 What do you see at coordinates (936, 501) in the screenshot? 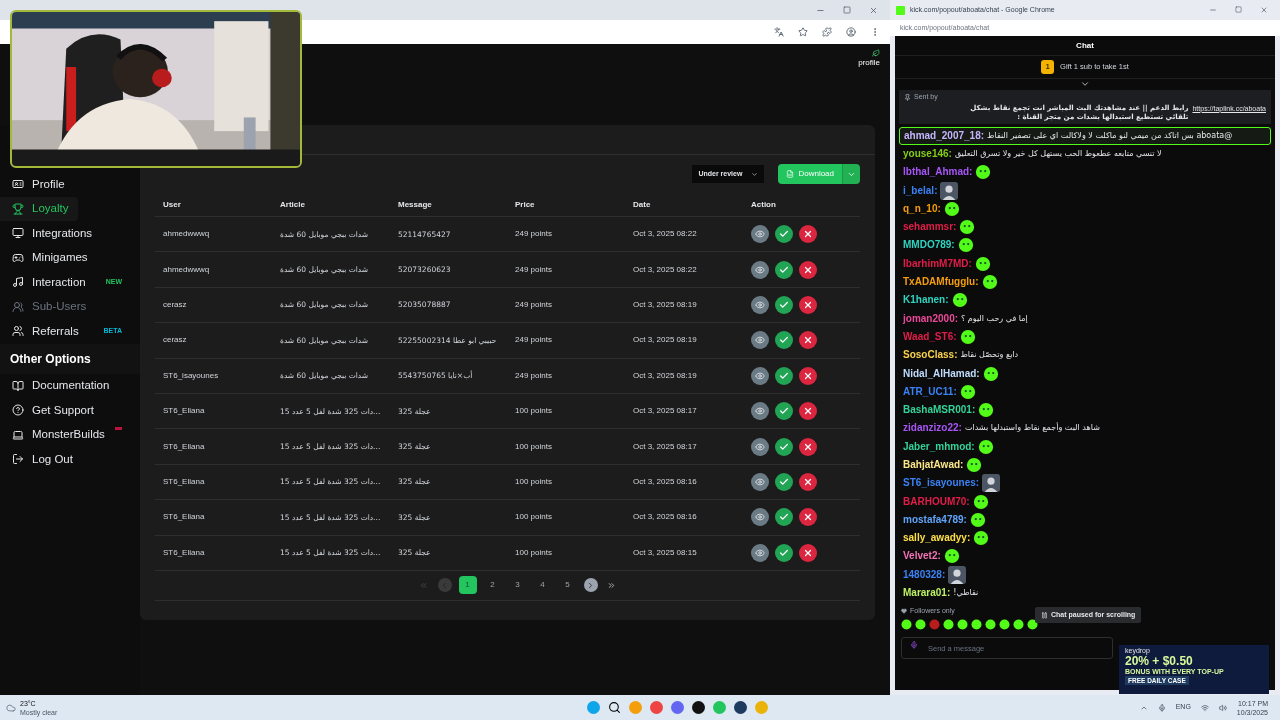
I see `chat-username: BARHOUM70:` at bounding box center [936, 501].